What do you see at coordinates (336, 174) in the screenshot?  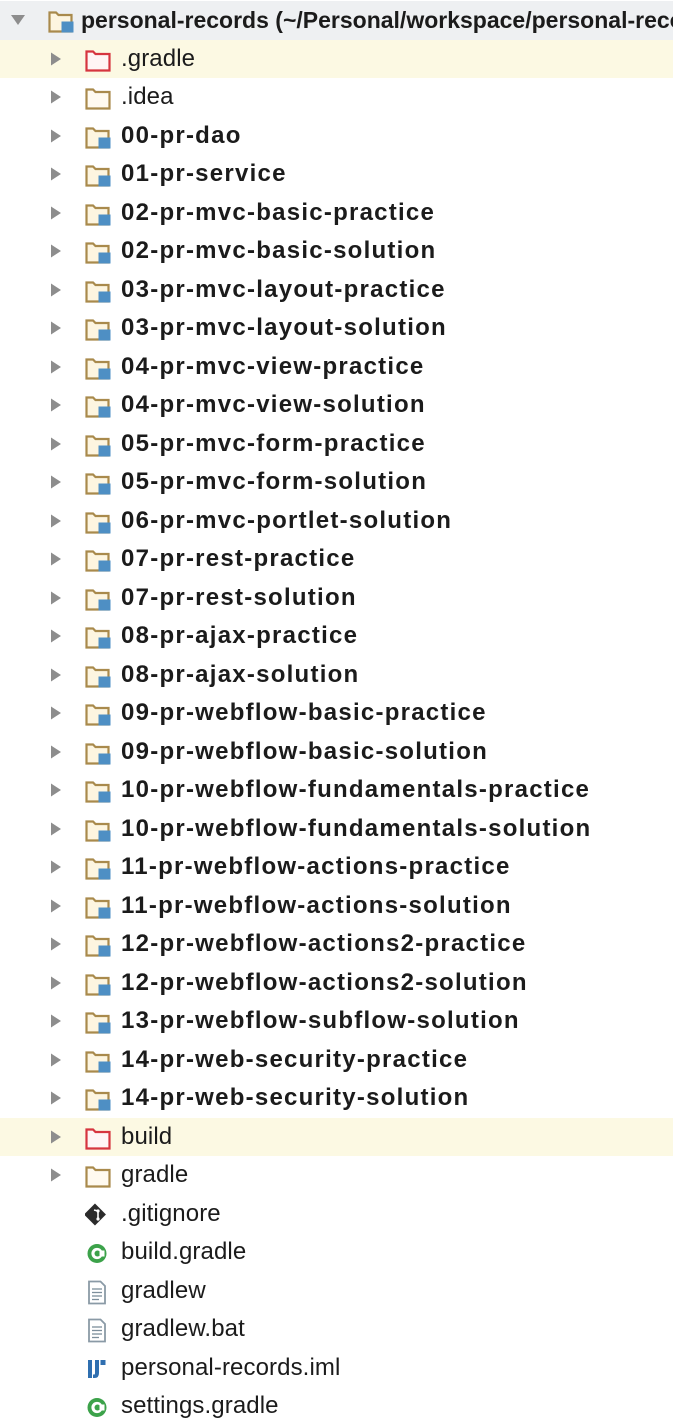 I see `tree-row-01-pr-service: 01-pr-service` at bounding box center [336, 174].